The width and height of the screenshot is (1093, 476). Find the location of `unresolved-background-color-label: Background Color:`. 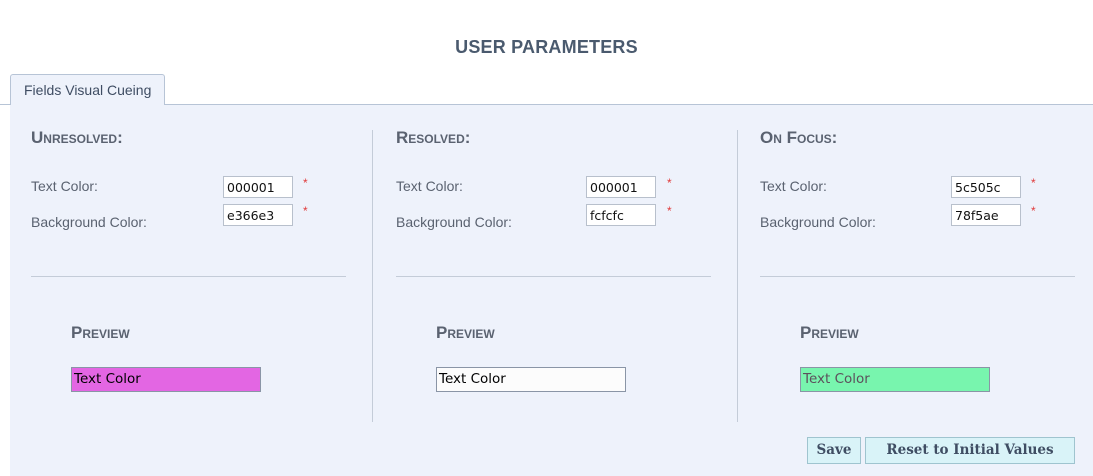

unresolved-background-color-label: Background Color: is located at coordinates (89, 222).